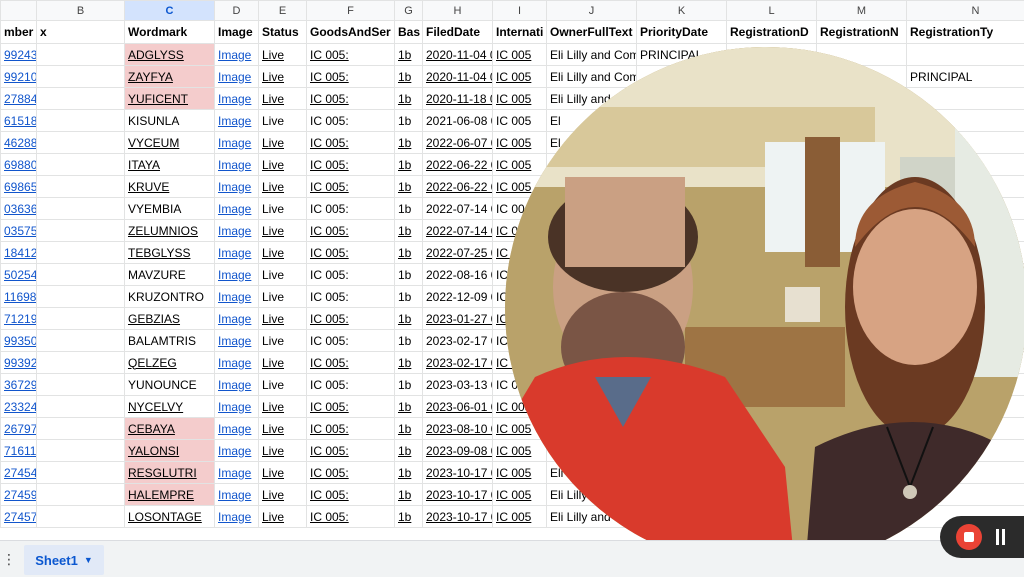 The width and height of the screenshot is (1024, 577). I want to click on table-cell: 2020-11-18 0, so click(458, 99).